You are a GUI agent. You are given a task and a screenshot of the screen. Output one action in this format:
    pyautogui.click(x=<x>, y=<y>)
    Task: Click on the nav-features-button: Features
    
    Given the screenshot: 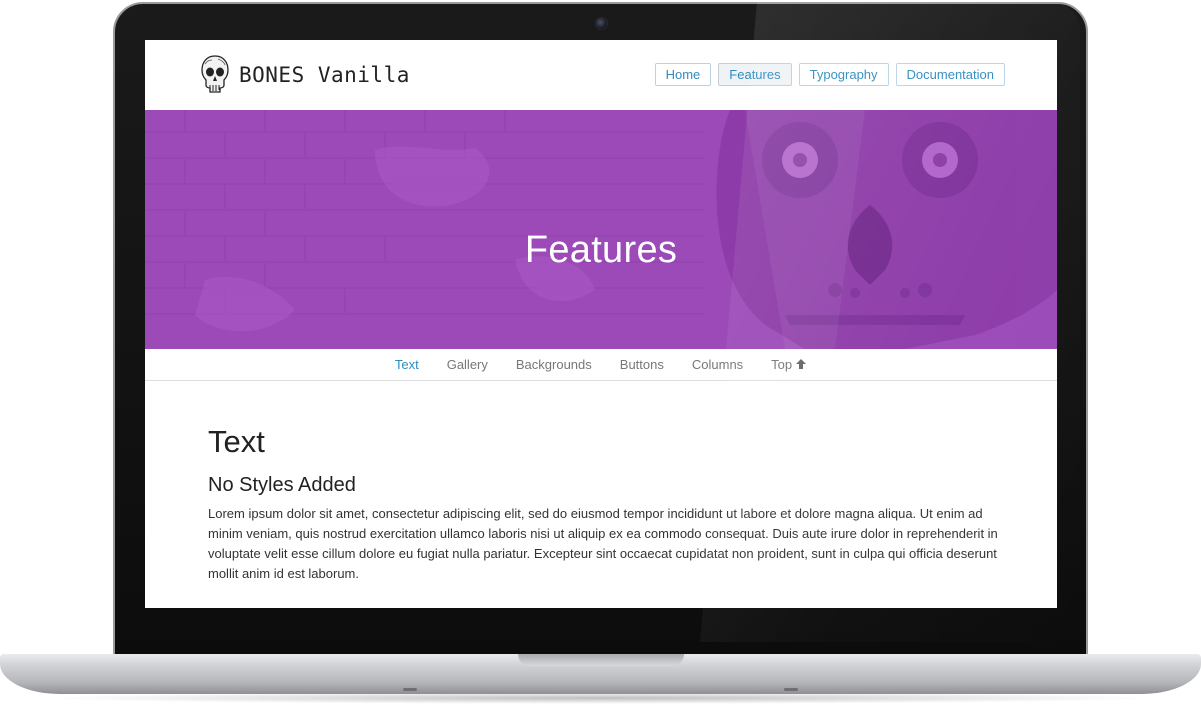 What is the action you would take?
    pyautogui.click(x=755, y=74)
    